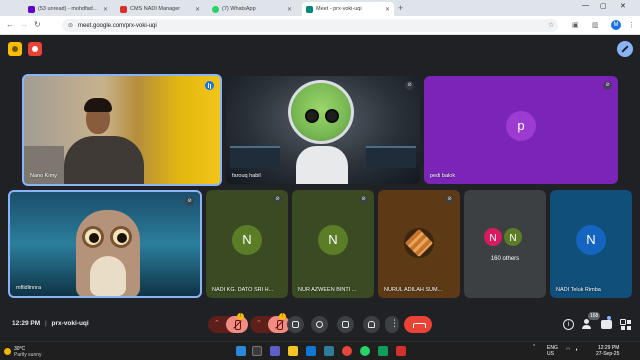 This screenshot has width=640, height=360. Describe the element at coordinates (240, 316) in the screenshot. I see `mic-warning-badge: !` at that location.